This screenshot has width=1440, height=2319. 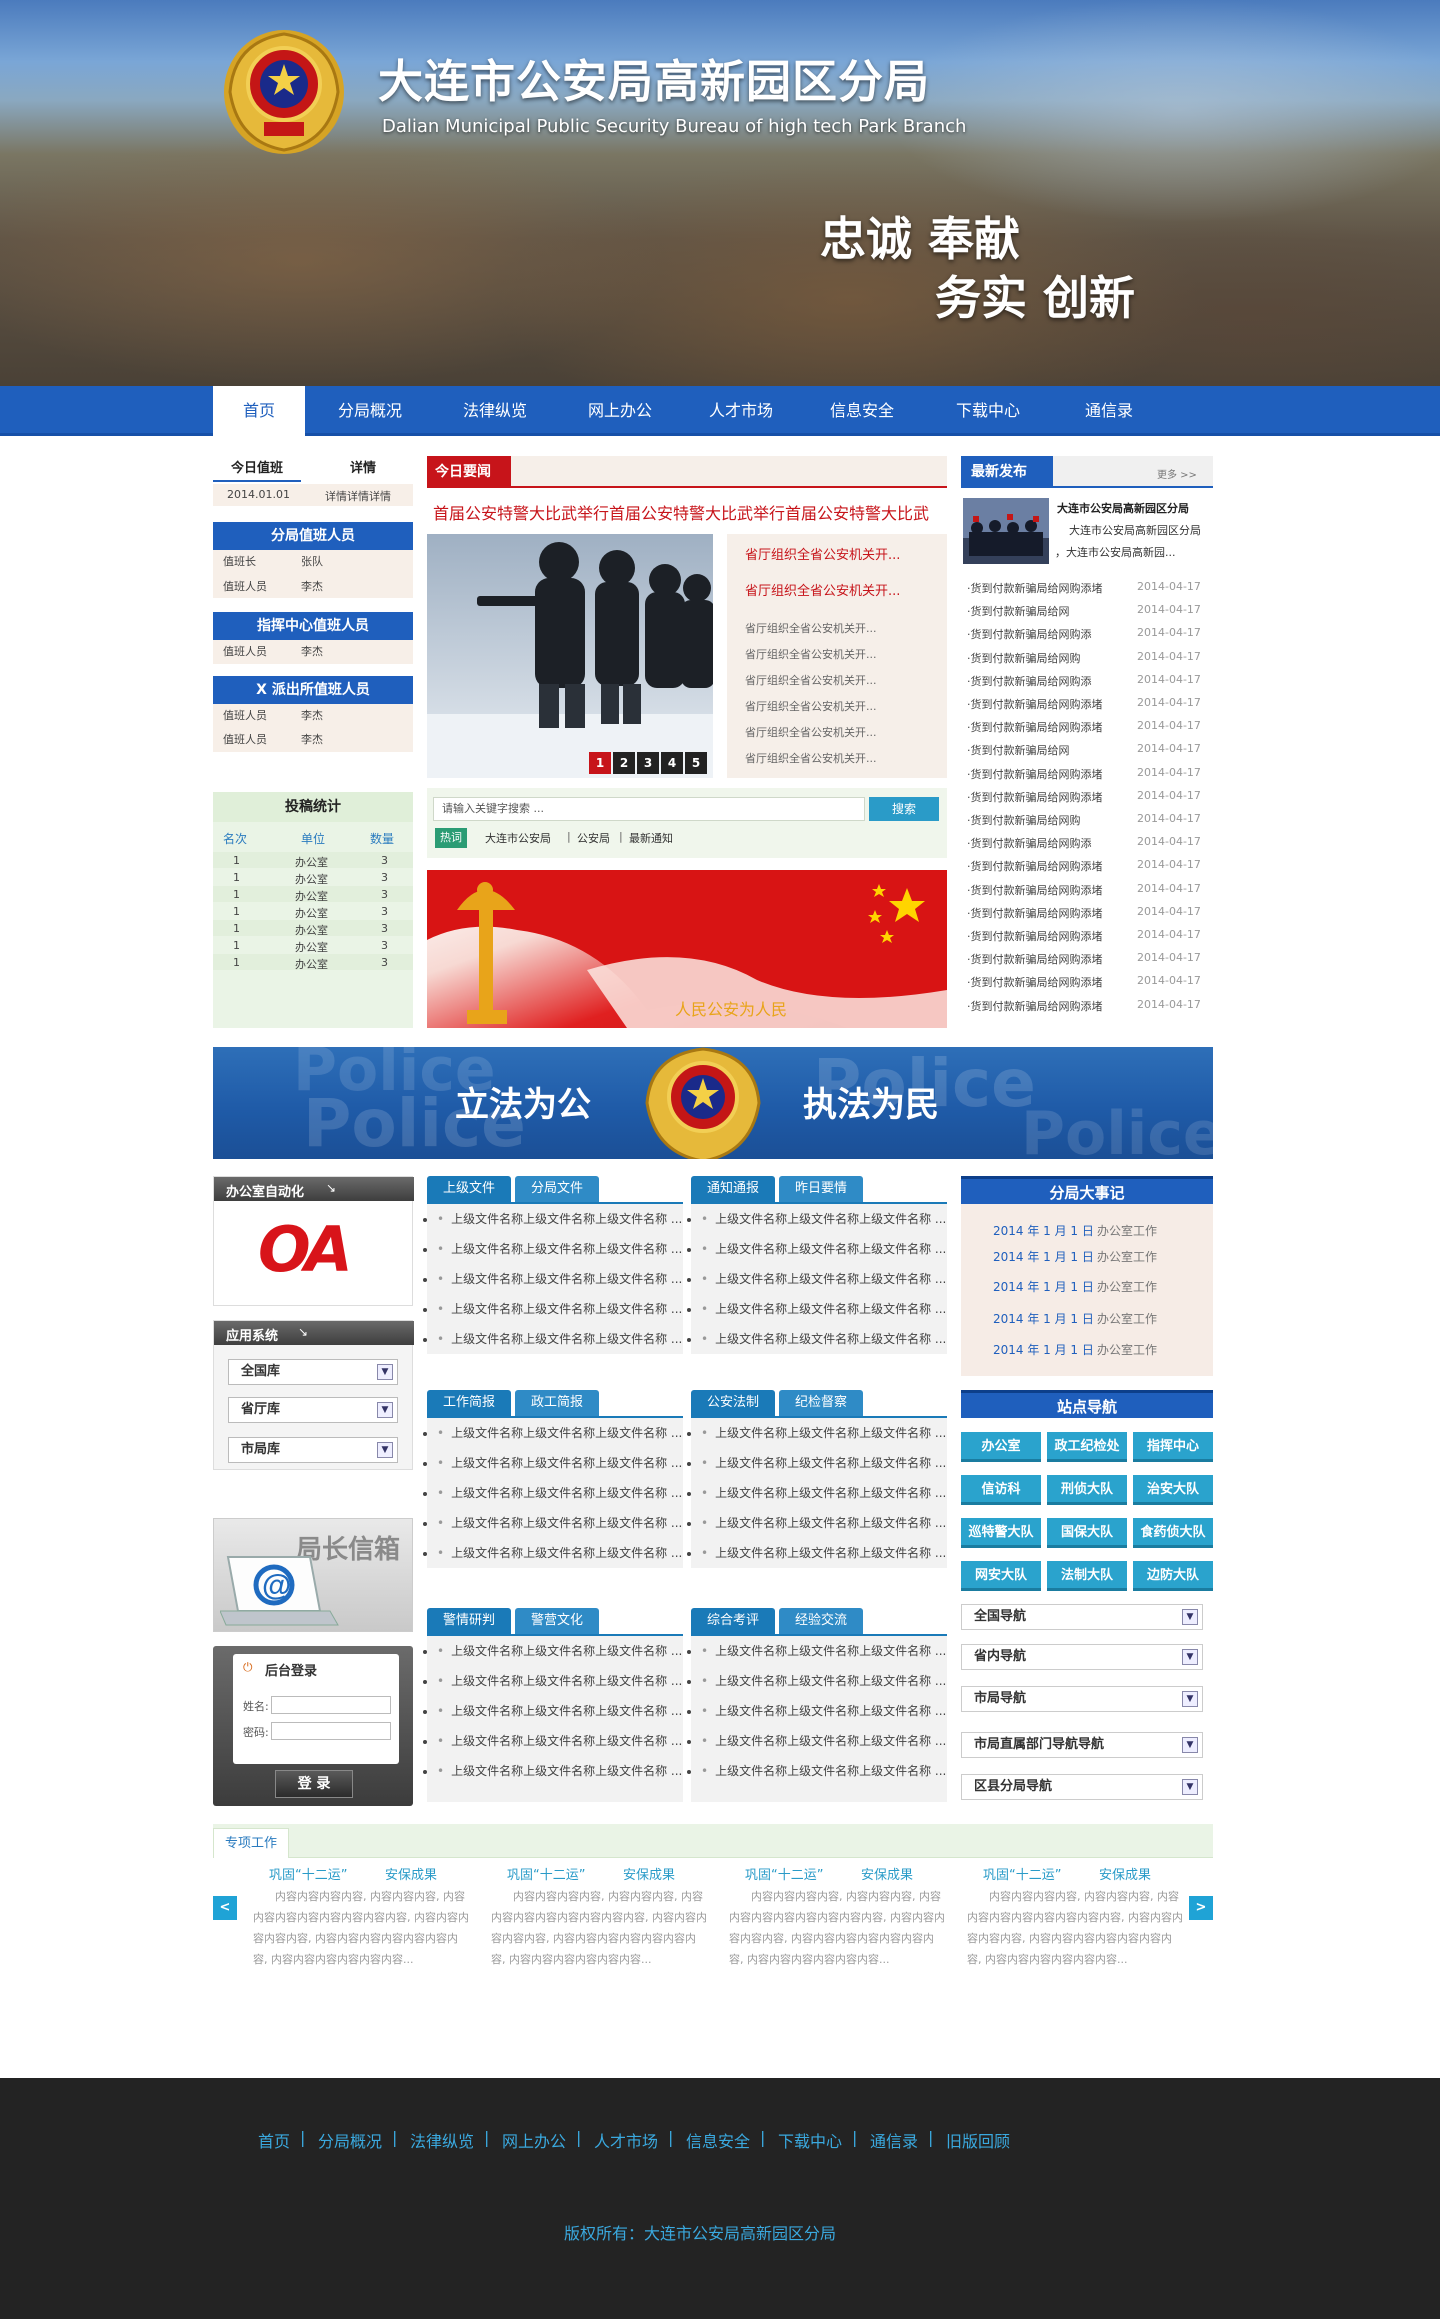 What do you see at coordinates (274, 2140) in the screenshot?
I see `footer-link: 首页` at bounding box center [274, 2140].